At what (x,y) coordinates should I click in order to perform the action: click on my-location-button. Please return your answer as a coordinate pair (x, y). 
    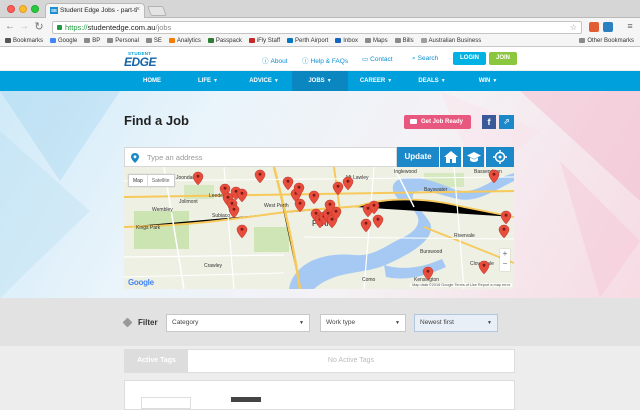
    Looking at the image, I should click on (499, 157).